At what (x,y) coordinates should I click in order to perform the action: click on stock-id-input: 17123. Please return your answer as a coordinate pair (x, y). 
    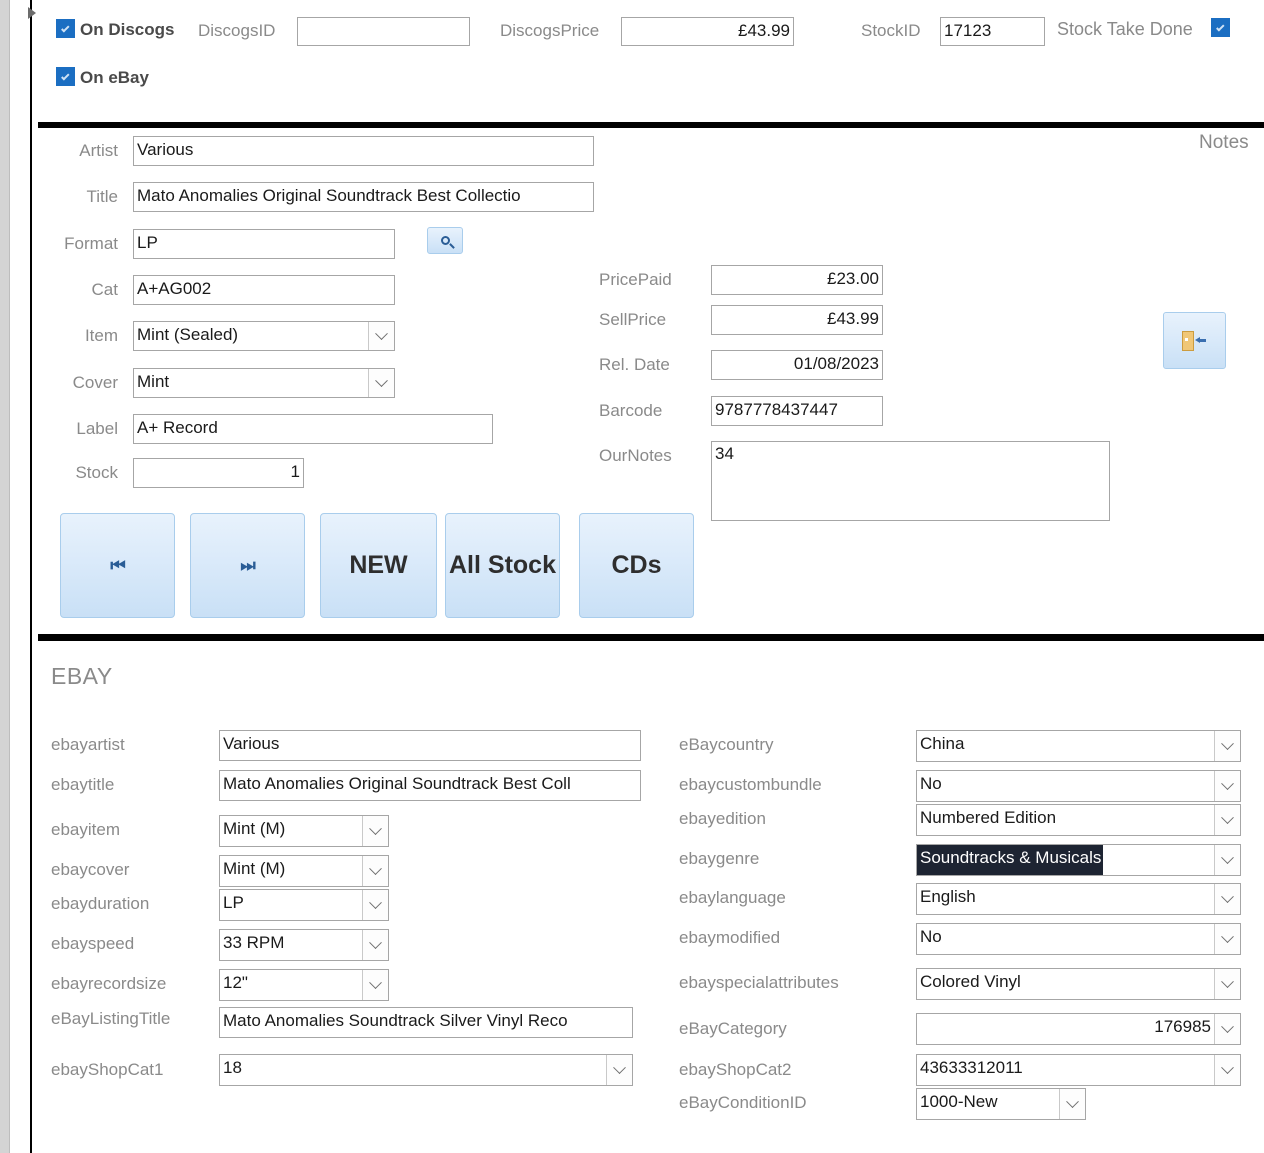
    Looking at the image, I should click on (992, 31).